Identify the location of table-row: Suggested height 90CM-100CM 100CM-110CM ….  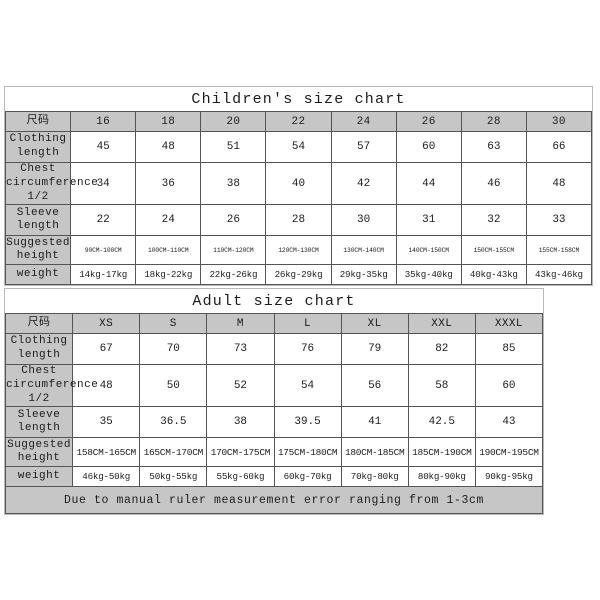
(298, 250).